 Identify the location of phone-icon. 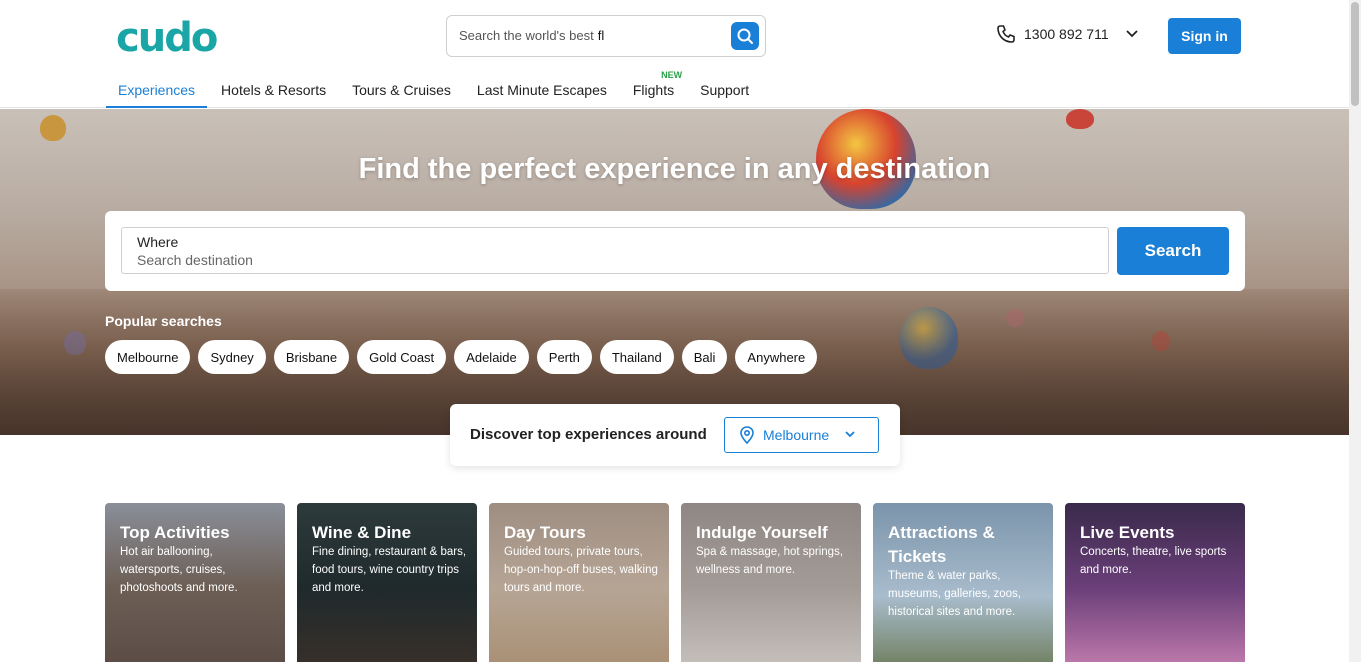
(1006, 34).